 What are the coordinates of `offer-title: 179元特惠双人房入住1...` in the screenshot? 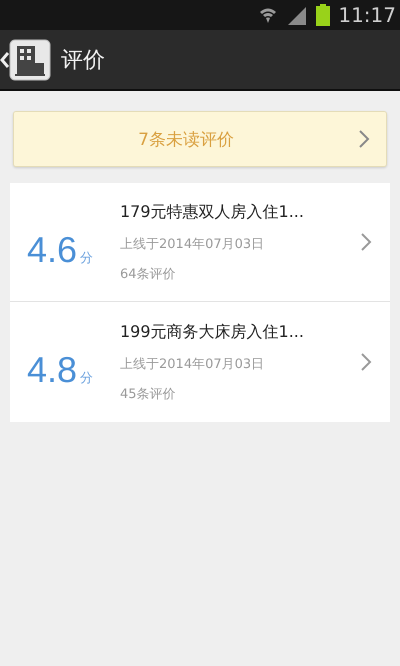 It's located at (240, 212).